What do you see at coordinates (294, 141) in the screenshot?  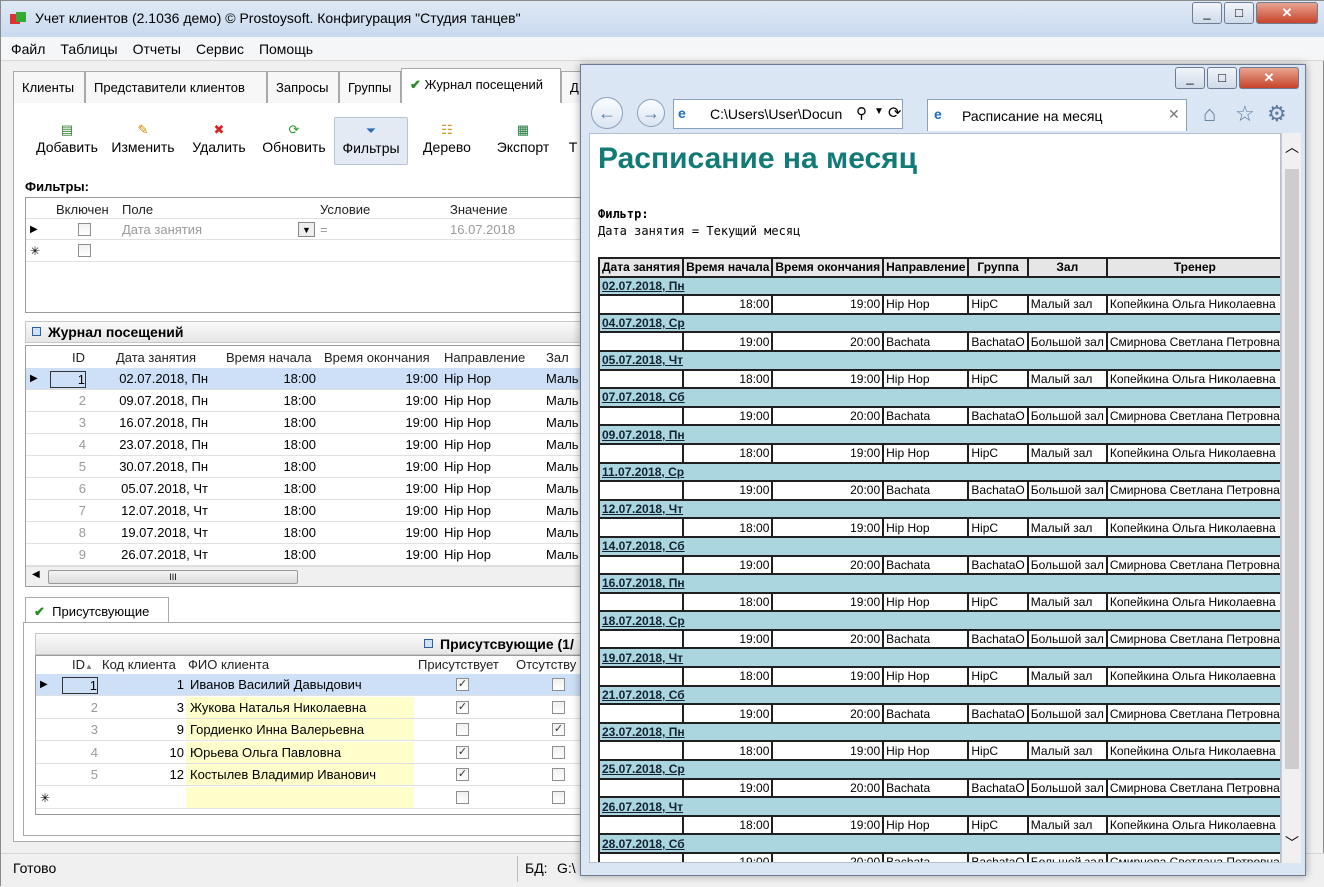 I see `refresh-button: ⟳ Обновить` at bounding box center [294, 141].